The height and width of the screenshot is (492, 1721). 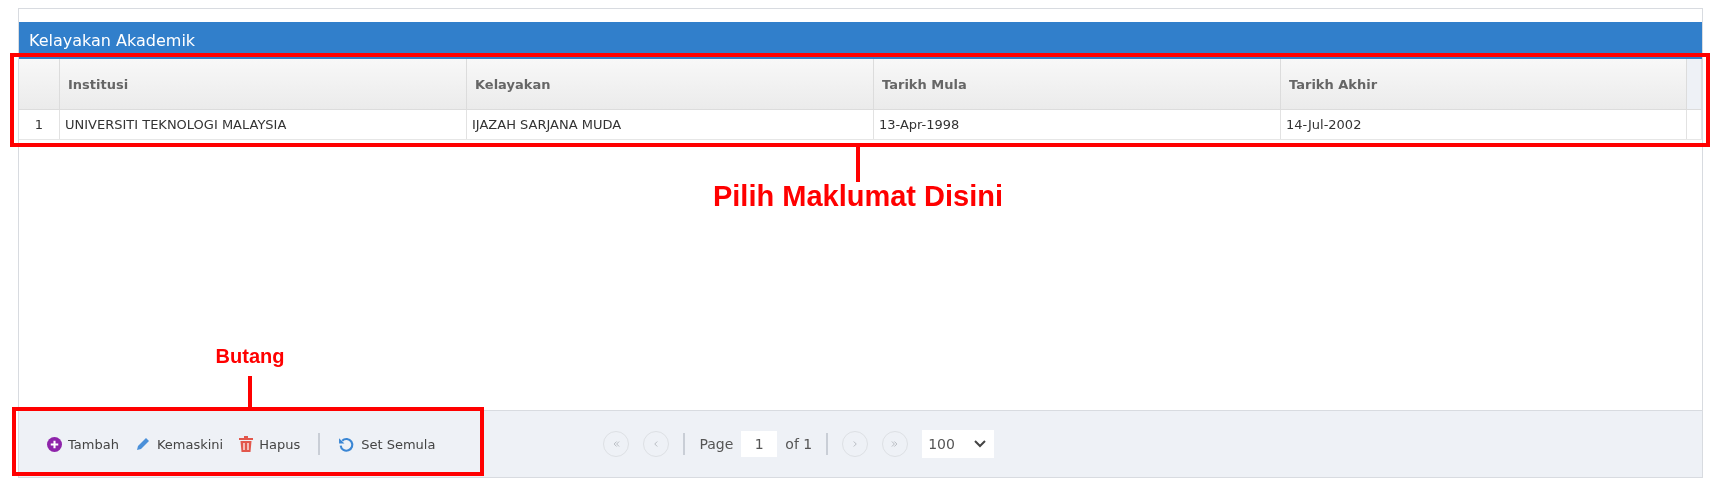 What do you see at coordinates (799, 444) in the screenshot?
I see `page-count: of 1` at bounding box center [799, 444].